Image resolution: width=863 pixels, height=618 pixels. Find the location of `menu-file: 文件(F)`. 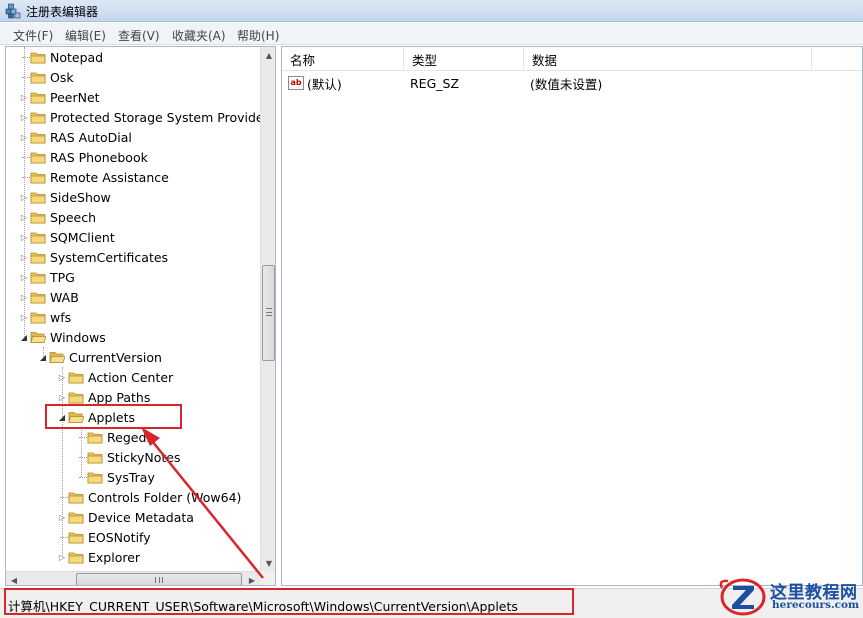

menu-file: 文件(F) is located at coordinates (33, 35).